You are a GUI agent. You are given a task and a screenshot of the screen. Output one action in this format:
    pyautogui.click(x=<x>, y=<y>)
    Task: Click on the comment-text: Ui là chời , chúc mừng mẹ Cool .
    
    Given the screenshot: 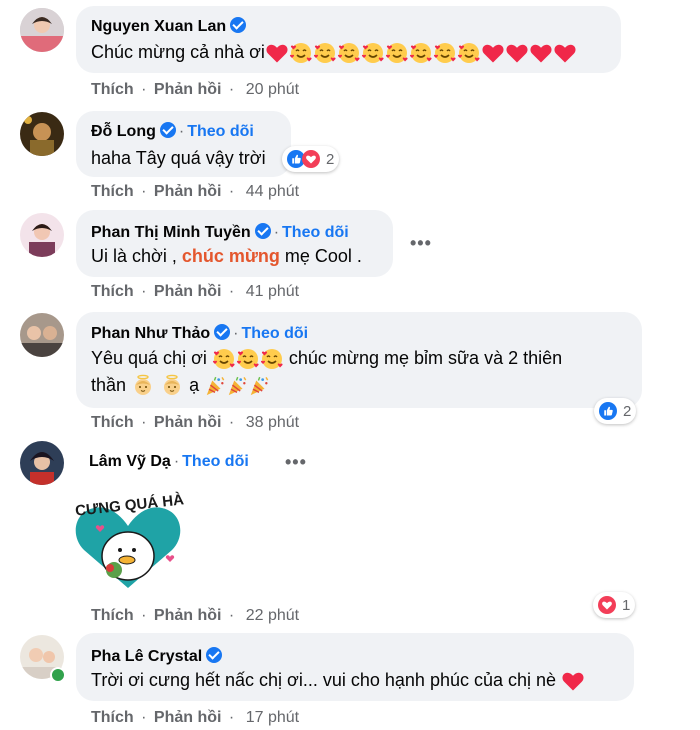 What is the action you would take?
    pyautogui.click(x=226, y=256)
    